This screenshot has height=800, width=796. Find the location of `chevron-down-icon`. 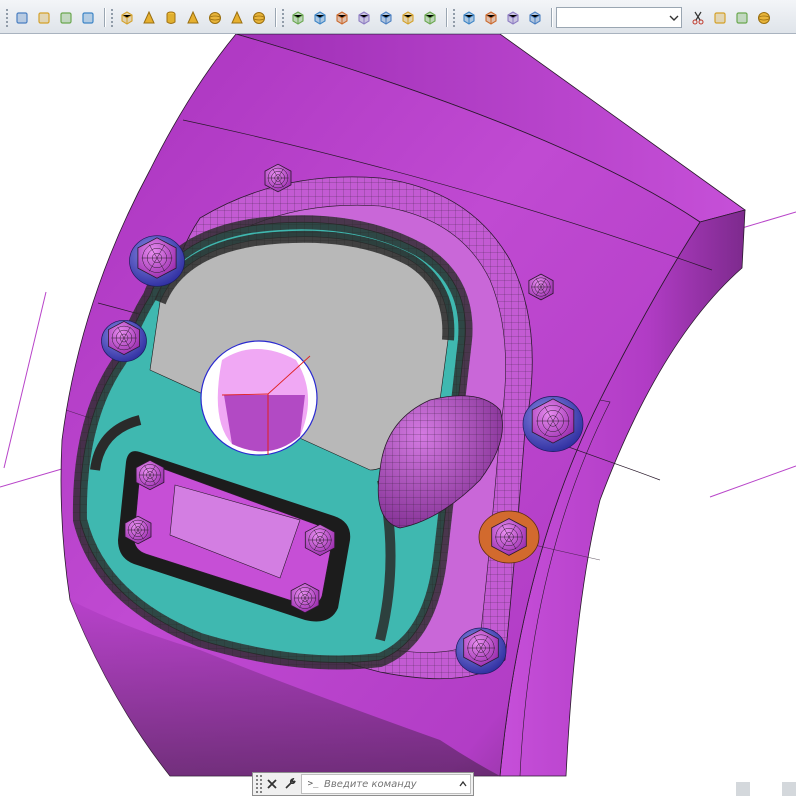

chevron-down-icon is located at coordinates (674, 17).